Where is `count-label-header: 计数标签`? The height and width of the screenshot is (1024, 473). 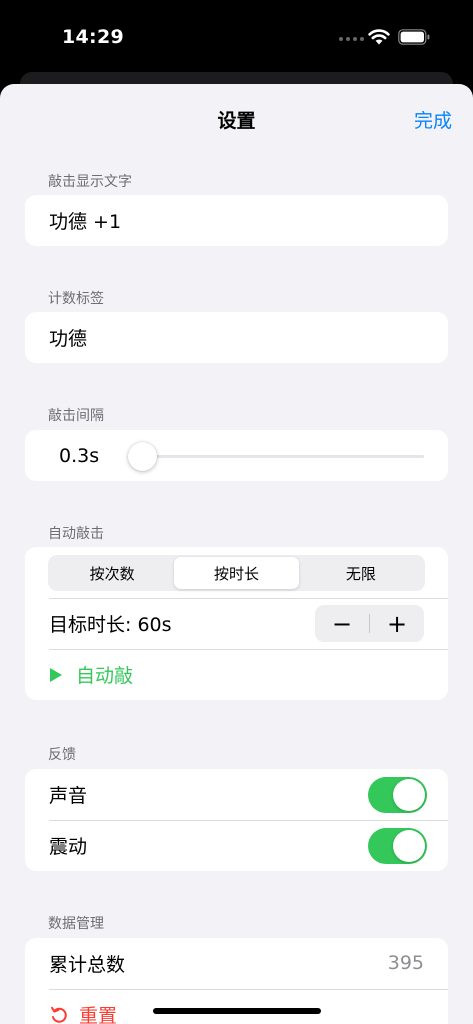 count-label-header: 计数标签 is located at coordinates (76, 299).